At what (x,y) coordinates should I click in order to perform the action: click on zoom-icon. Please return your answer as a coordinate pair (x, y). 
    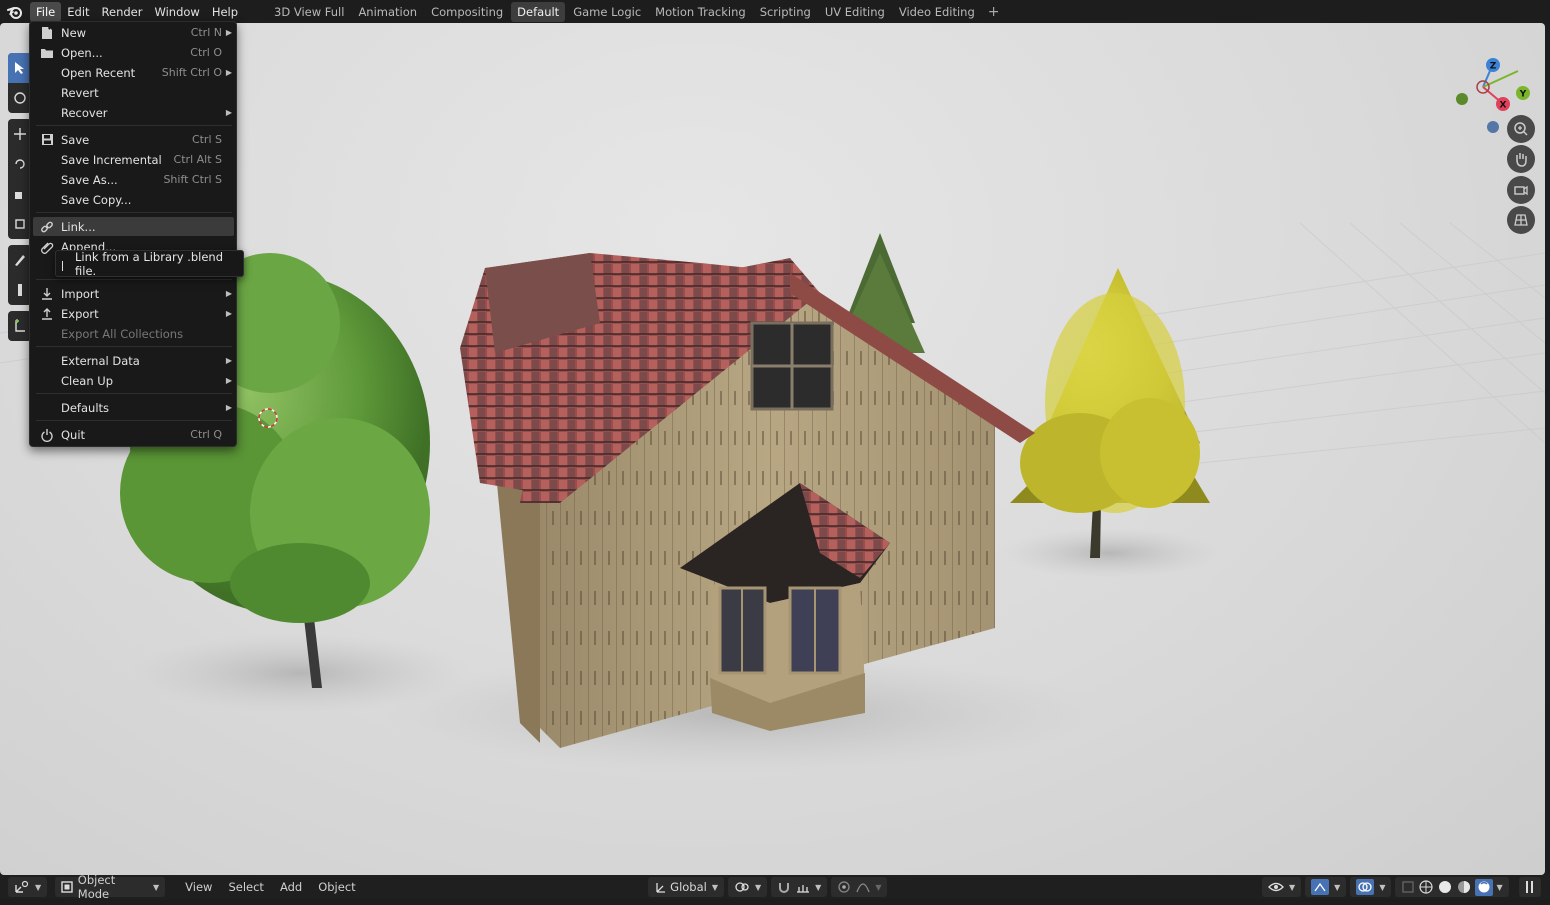
    Looking at the image, I should click on (1521, 129).